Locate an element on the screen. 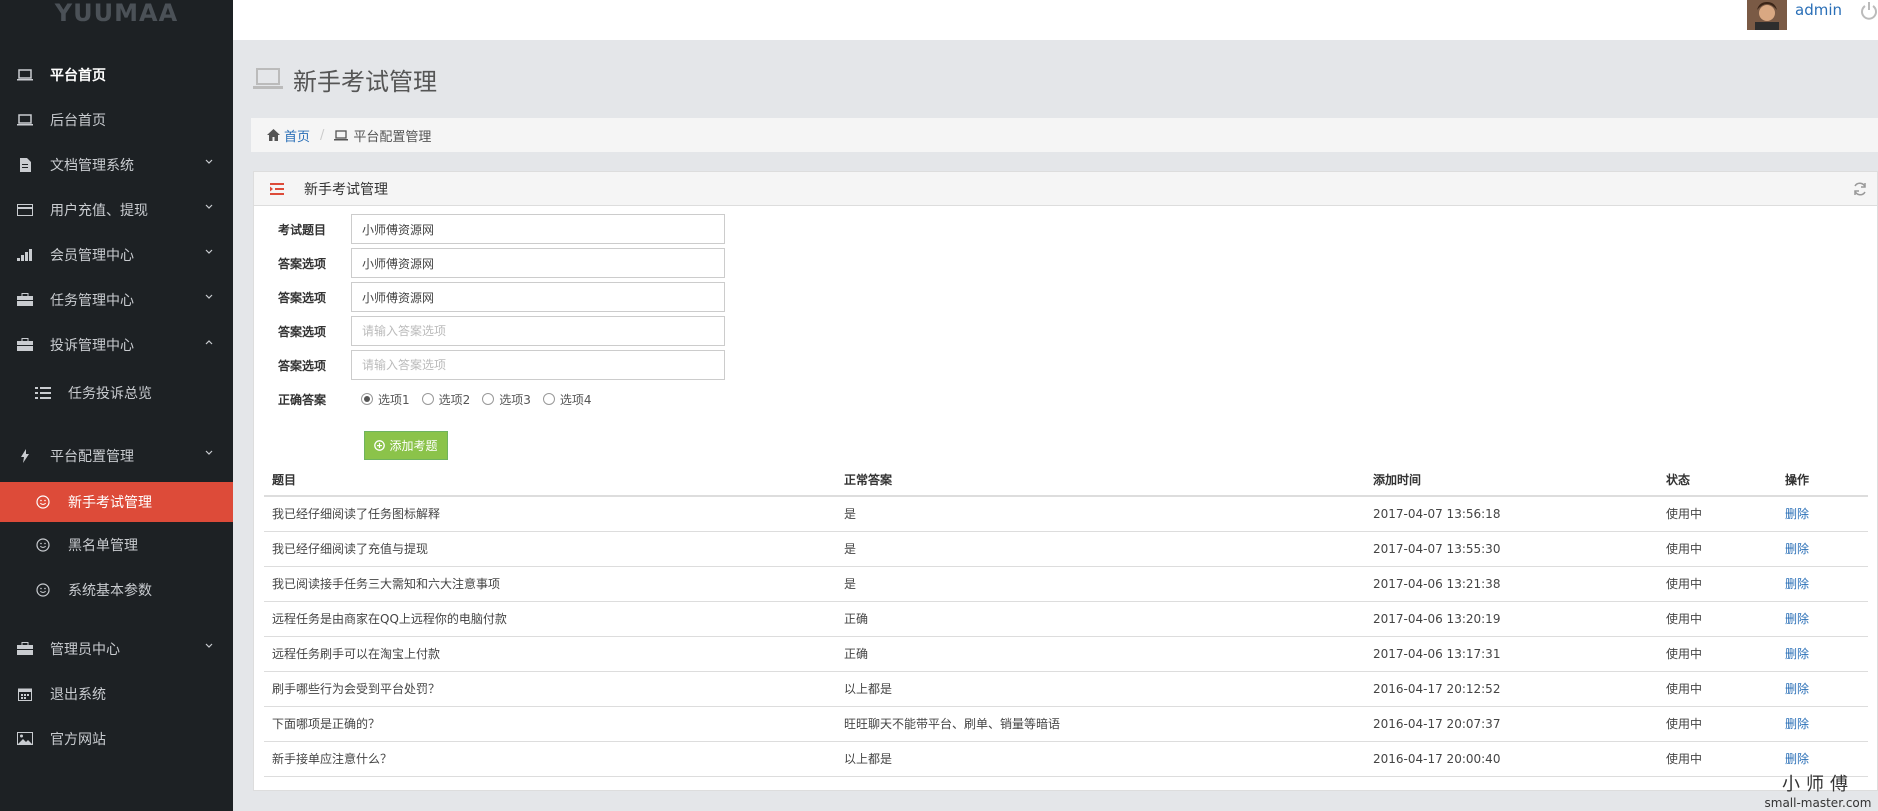 Image resolution: width=1878 pixels, height=811 pixels. sidebar-item-recharge: 用户充值、提现 is located at coordinates (116, 209).